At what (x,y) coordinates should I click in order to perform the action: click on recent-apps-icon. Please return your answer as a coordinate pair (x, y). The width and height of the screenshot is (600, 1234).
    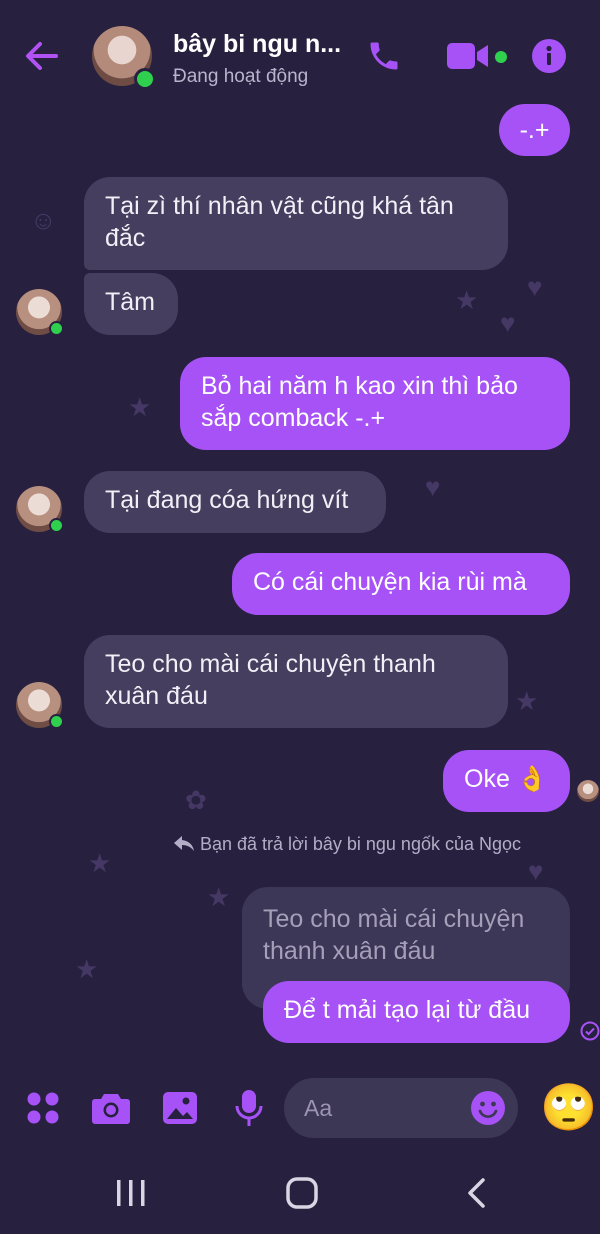
    Looking at the image, I should click on (131, 1195).